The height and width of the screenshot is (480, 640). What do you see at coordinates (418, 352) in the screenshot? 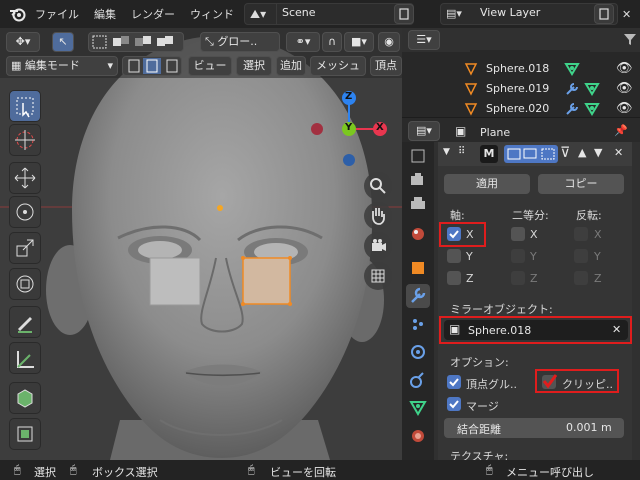
I see `tab-physics` at bounding box center [418, 352].